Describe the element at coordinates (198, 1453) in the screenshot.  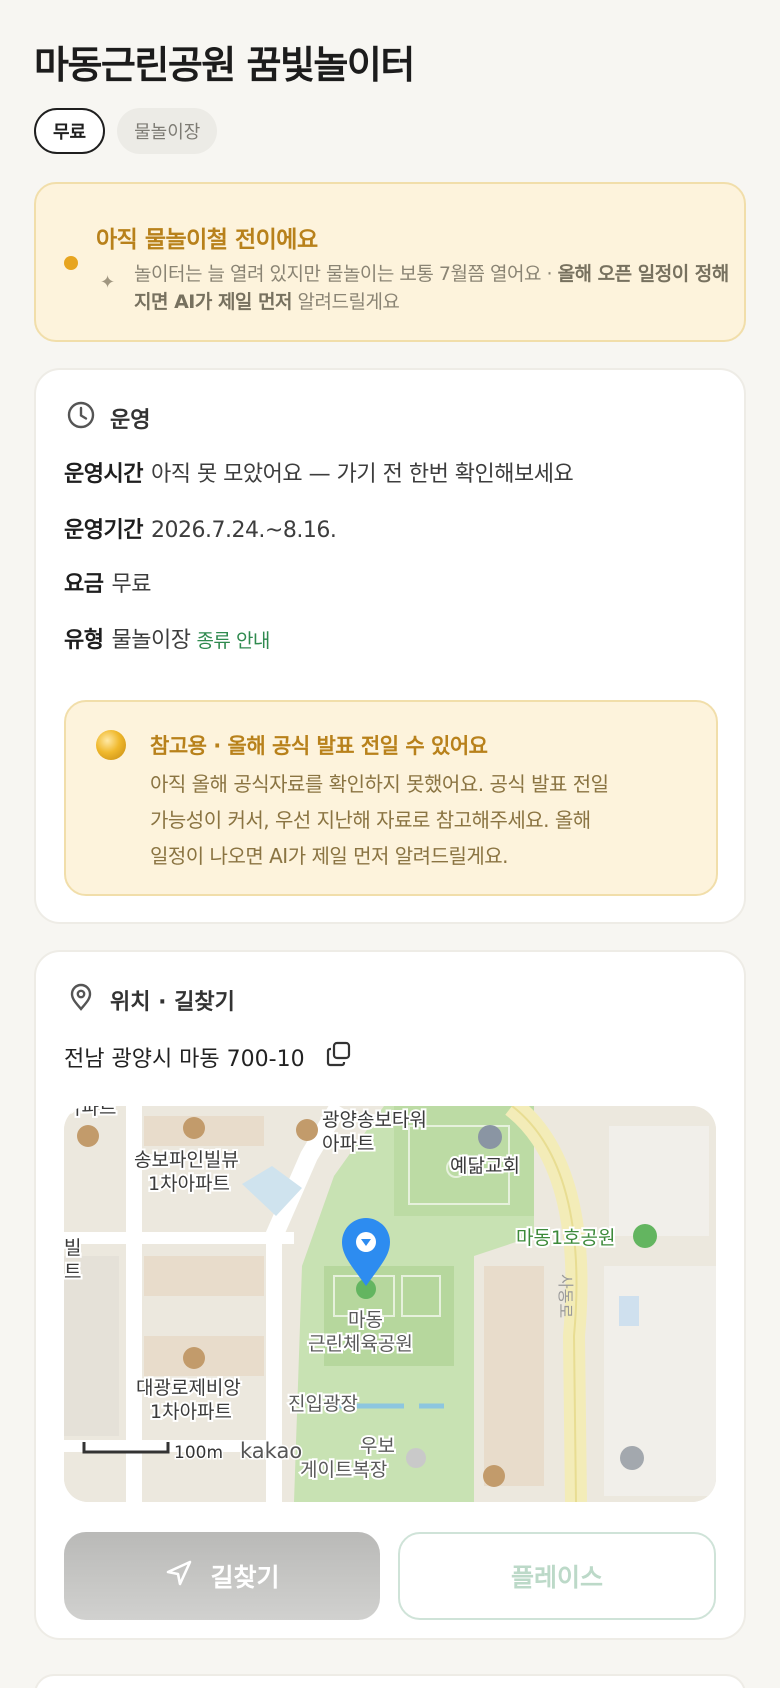
I see `map-scale: 100m` at that location.